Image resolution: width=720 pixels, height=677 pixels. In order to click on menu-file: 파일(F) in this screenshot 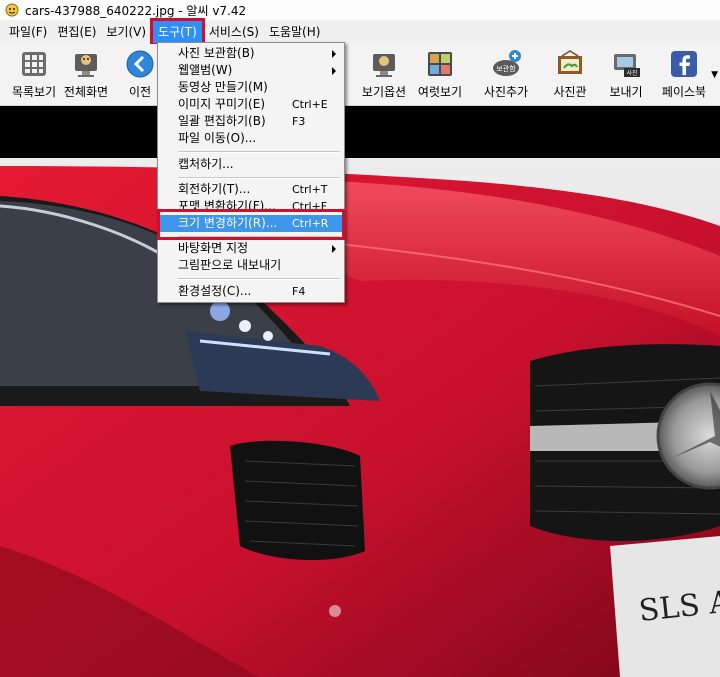, I will do `click(28, 32)`.